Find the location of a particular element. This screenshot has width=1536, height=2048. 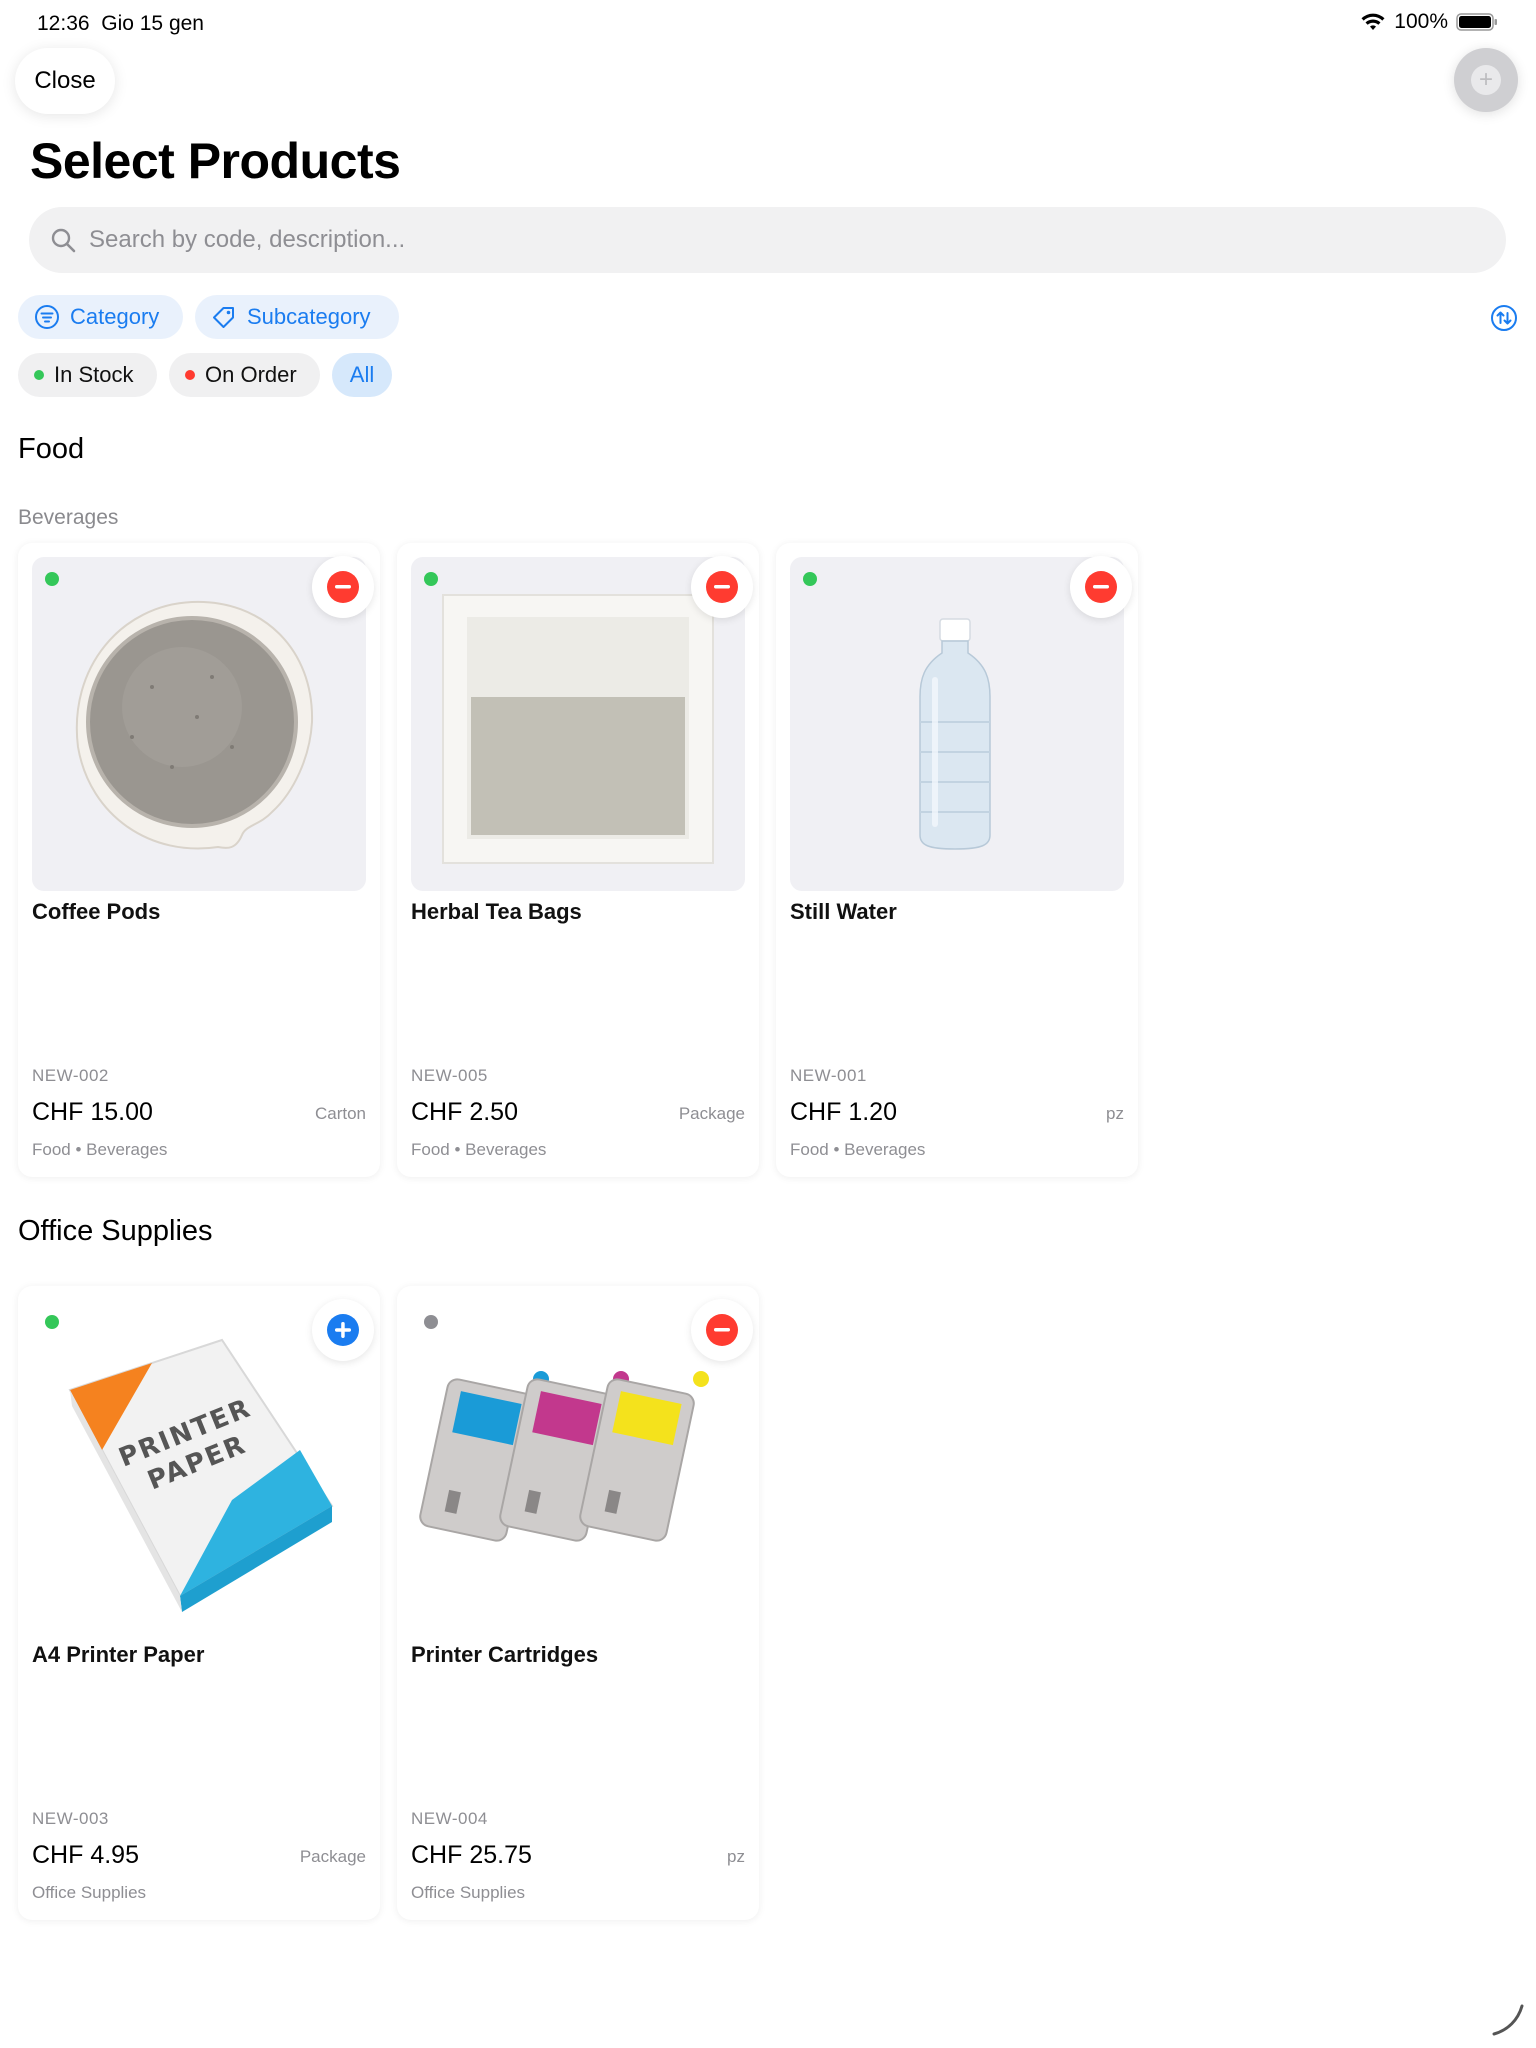

product-name: Coffee Pods is located at coordinates (96, 911).